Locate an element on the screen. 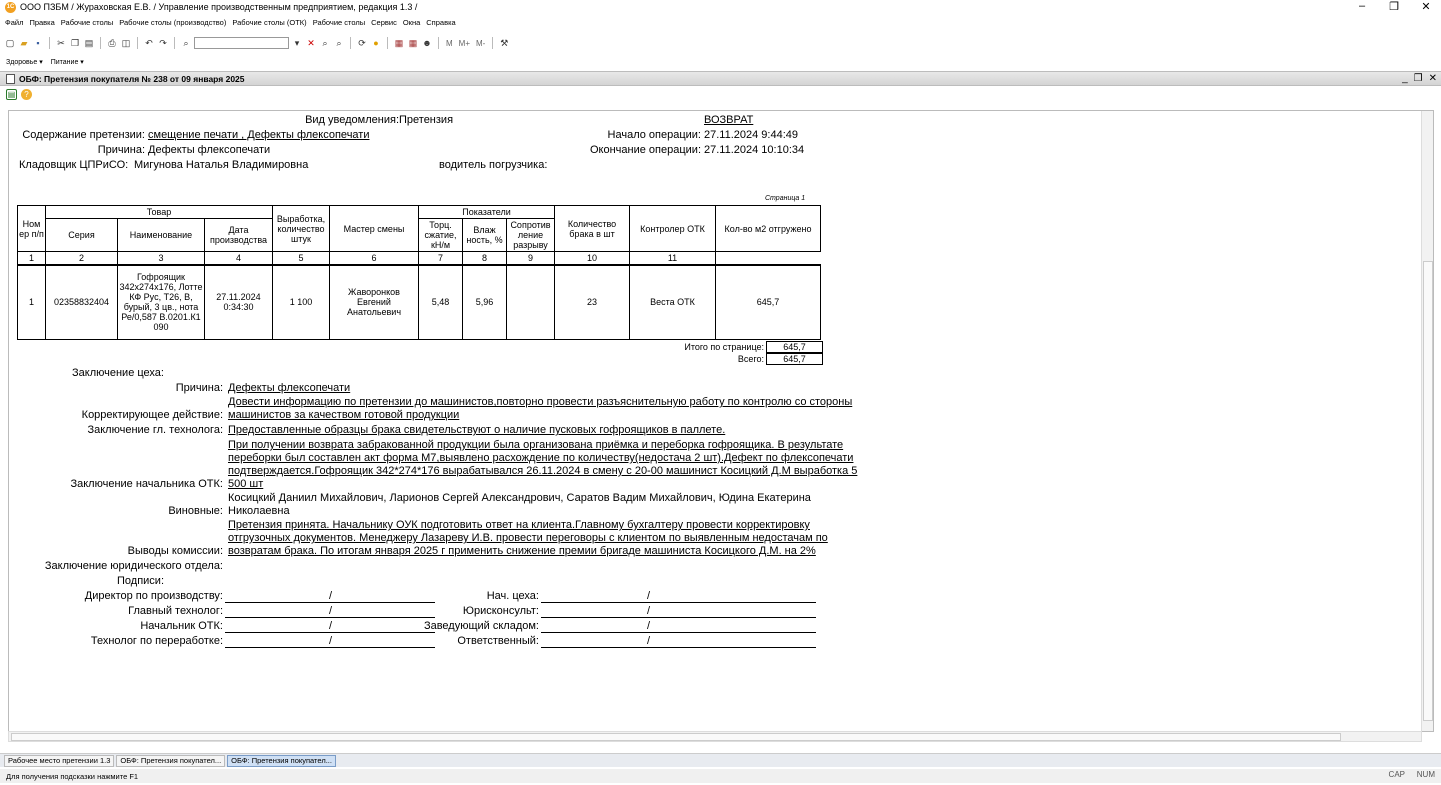  close-button: ✕ is located at coordinates (1426, 6).